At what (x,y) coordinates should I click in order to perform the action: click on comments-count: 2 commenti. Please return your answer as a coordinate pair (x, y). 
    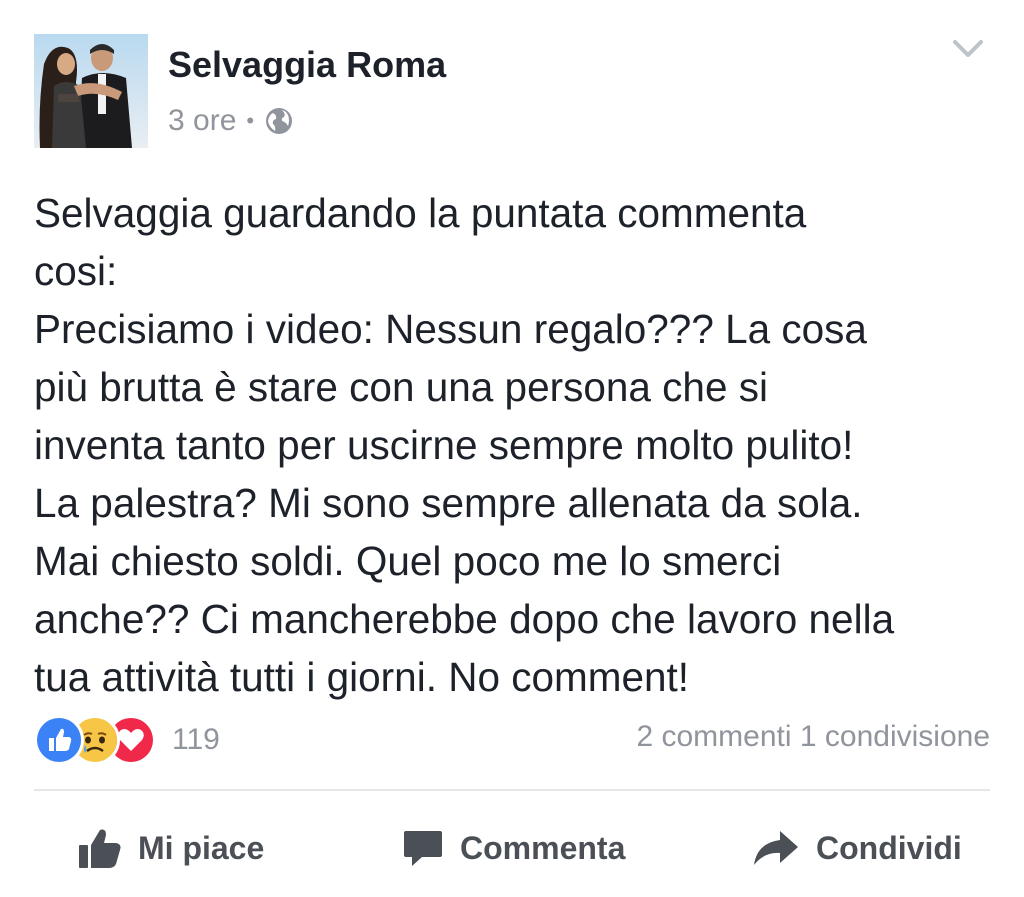
    Looking at the image, I should click on (713, 736).